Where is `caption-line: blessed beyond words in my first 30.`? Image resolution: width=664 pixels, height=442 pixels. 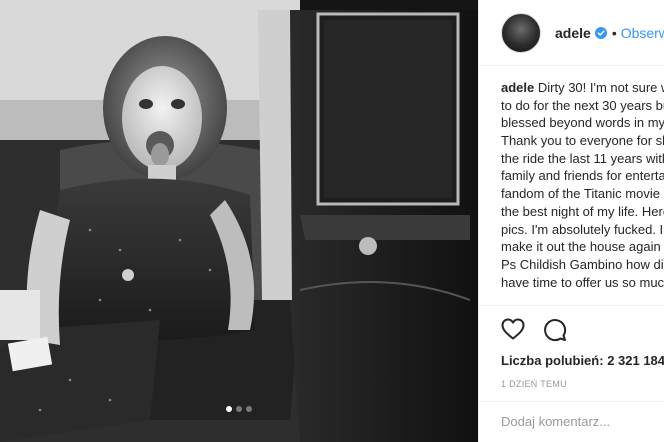
caption-line: blessed beyond words in my first 30. is located at coordinates (582, 123).